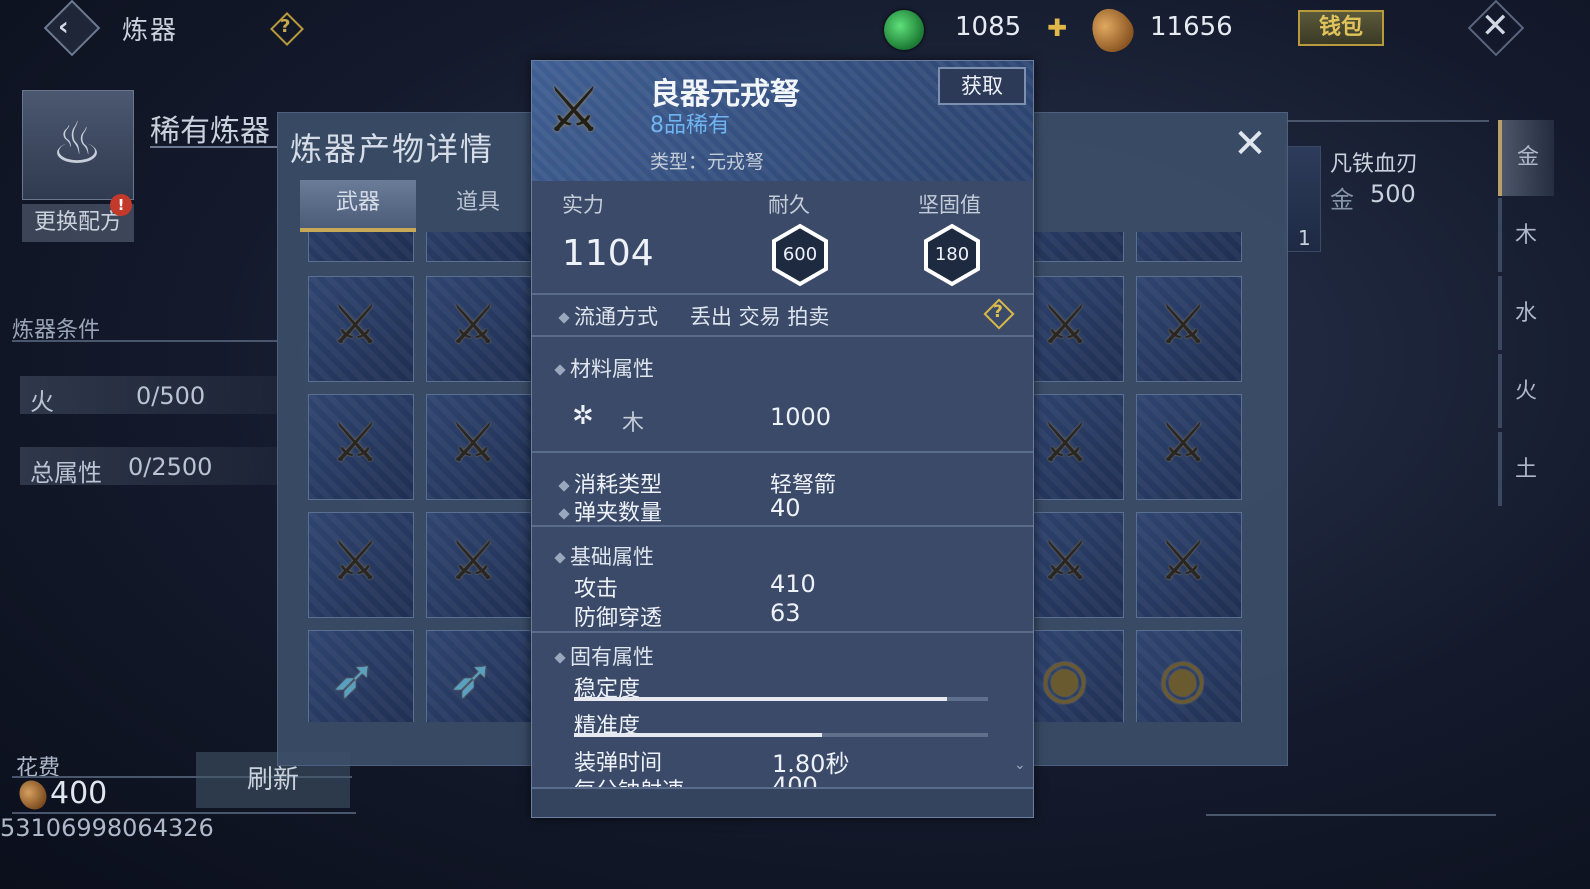  I want to click on recipe-flame-icon: ♨, so click(78, 145).